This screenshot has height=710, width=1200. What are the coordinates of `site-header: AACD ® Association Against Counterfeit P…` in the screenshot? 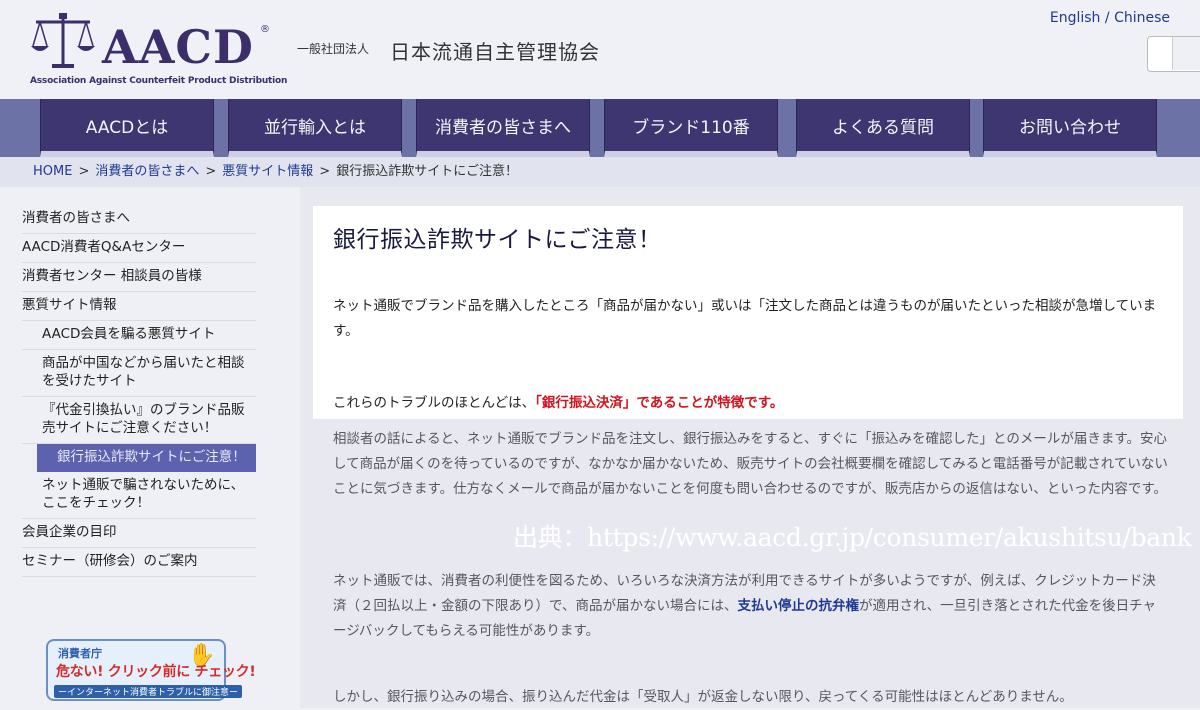 It's located at (600, 50).